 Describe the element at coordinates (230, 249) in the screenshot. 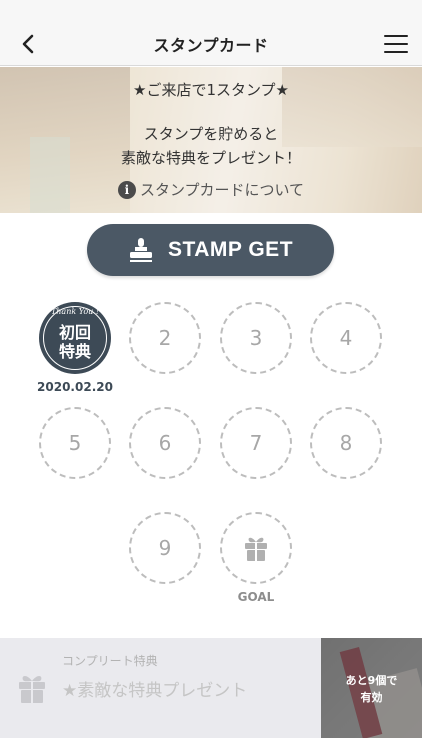

I see `stamp-get-label: STAMP GET` at that location.